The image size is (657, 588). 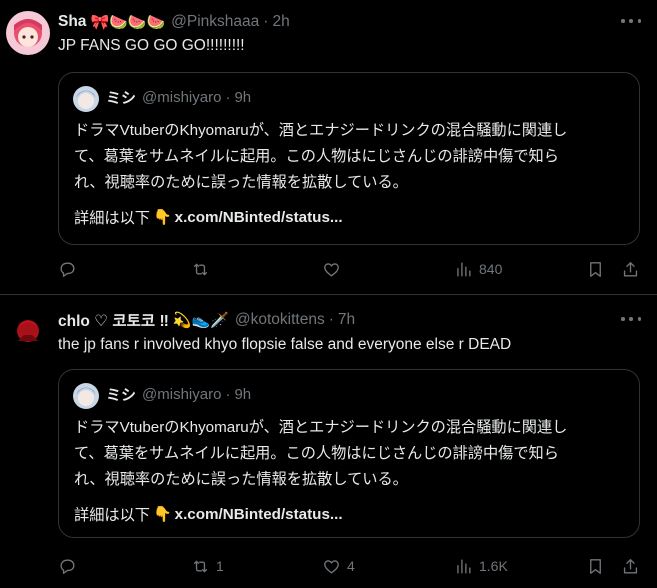 I want to click on author-name-emojis: 🎀🍉🍉🍉, so click(x=128, y=22).